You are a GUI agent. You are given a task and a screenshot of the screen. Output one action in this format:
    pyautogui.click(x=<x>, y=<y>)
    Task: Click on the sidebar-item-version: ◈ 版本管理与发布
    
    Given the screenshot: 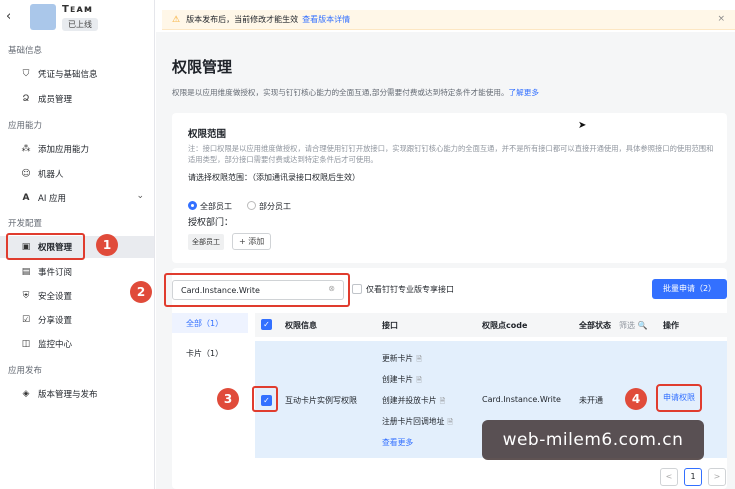 What is the action you would take?
    pyautogui.click(x=80, y=394)
    